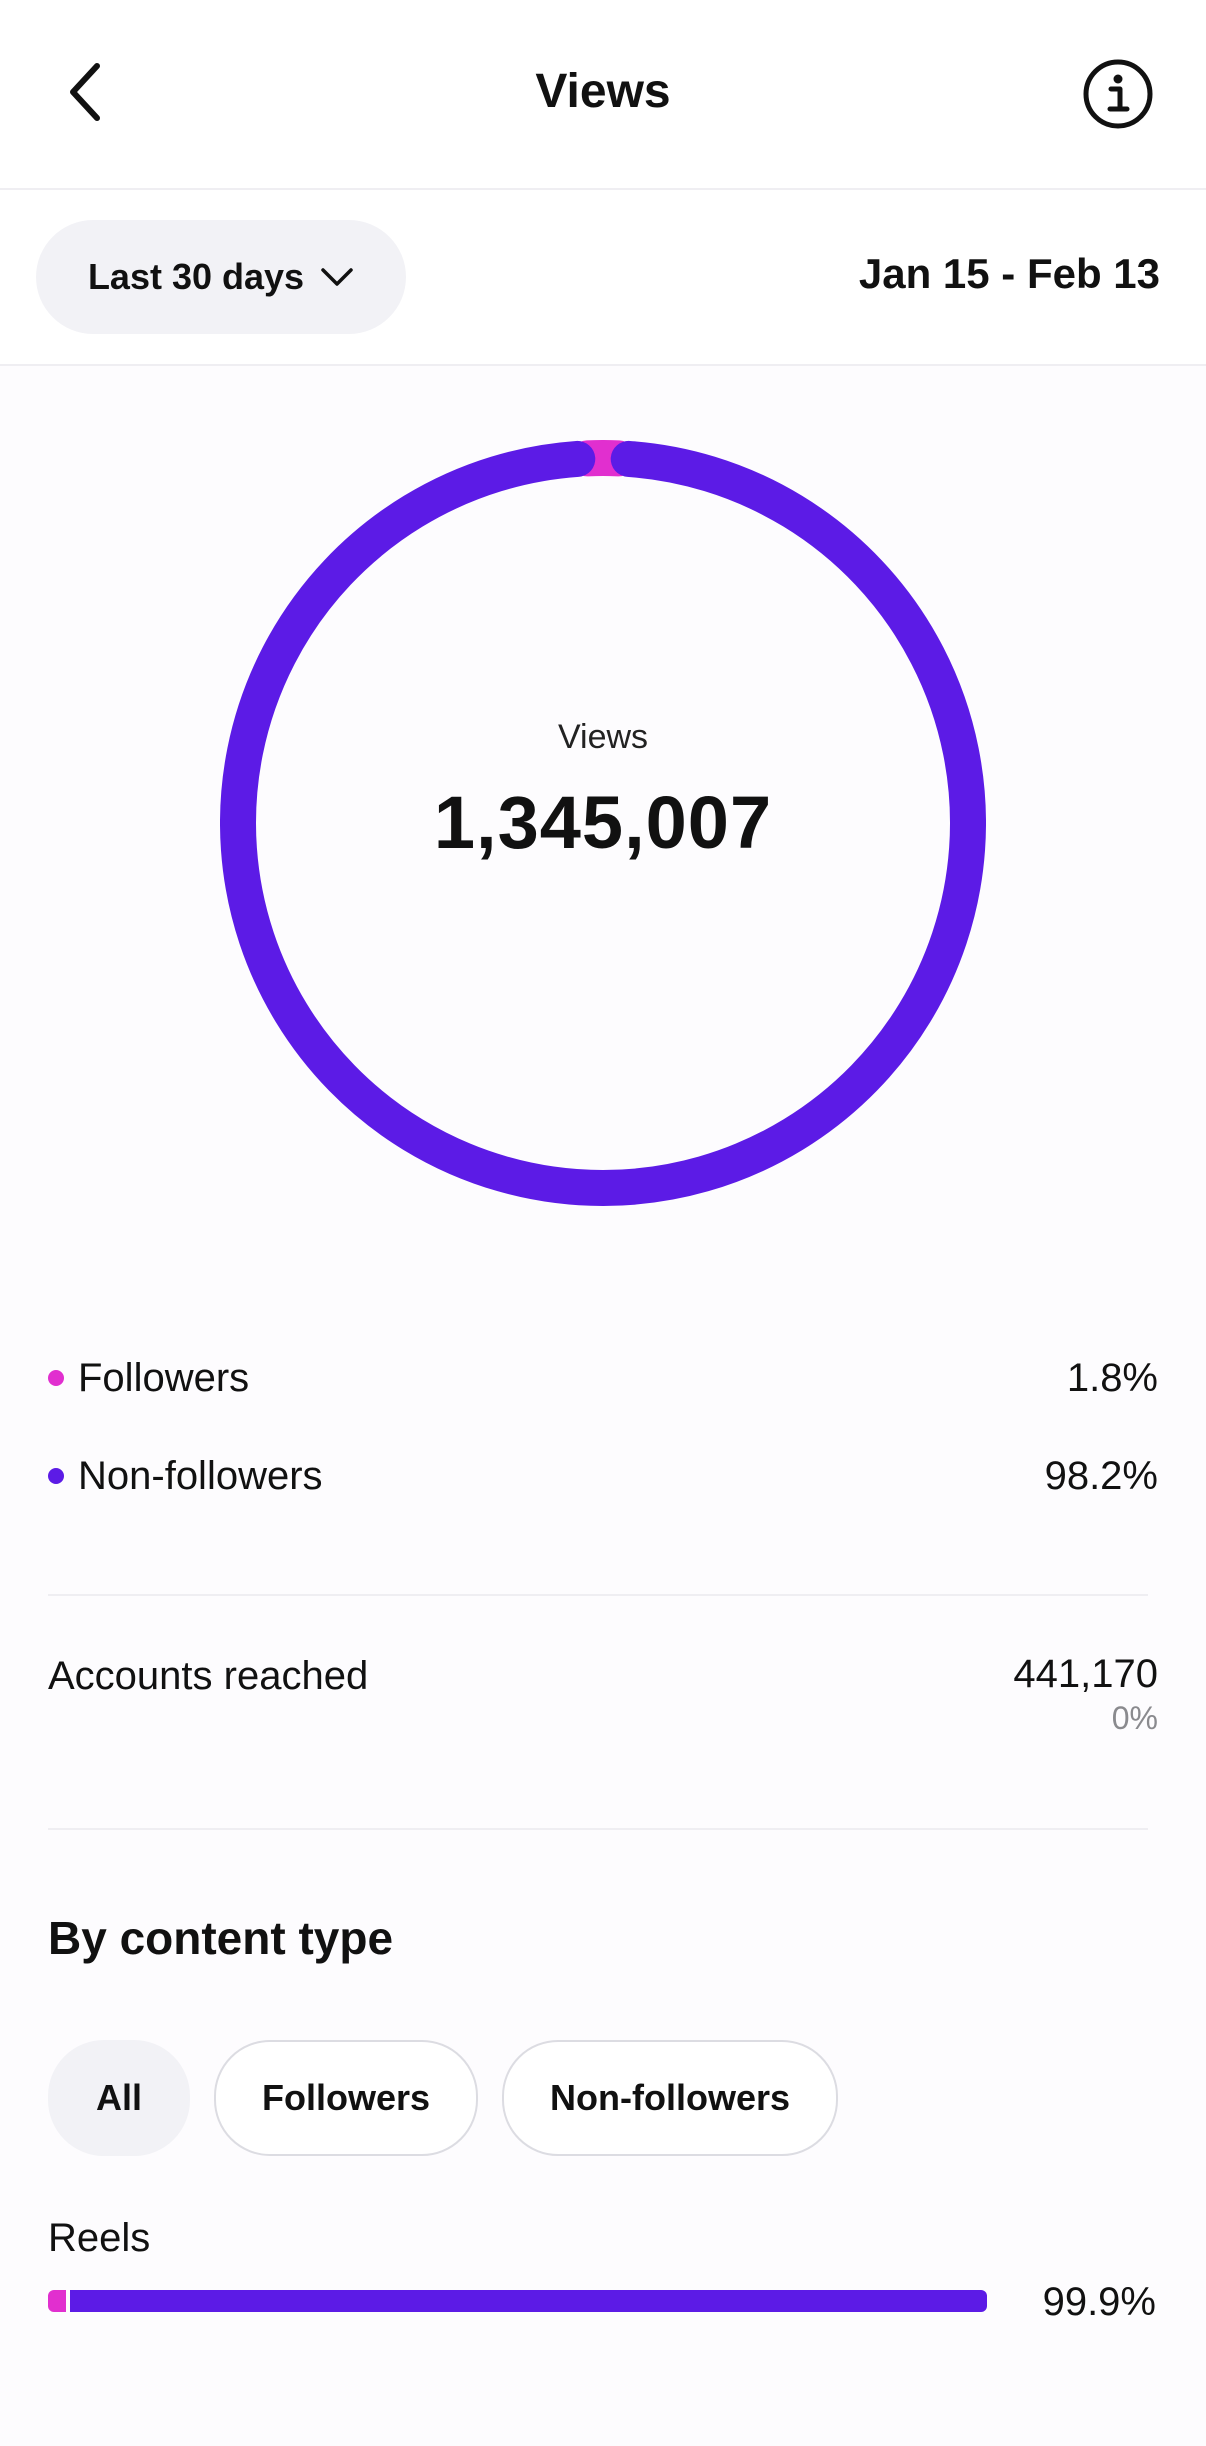 Image resolution: width=1206 pixels, height=2446 pixels. Describe the element at coordinates (603, 1476) in the screenshot. I see `legend-row-non-followers: Non-followers 98.2%` at that location.